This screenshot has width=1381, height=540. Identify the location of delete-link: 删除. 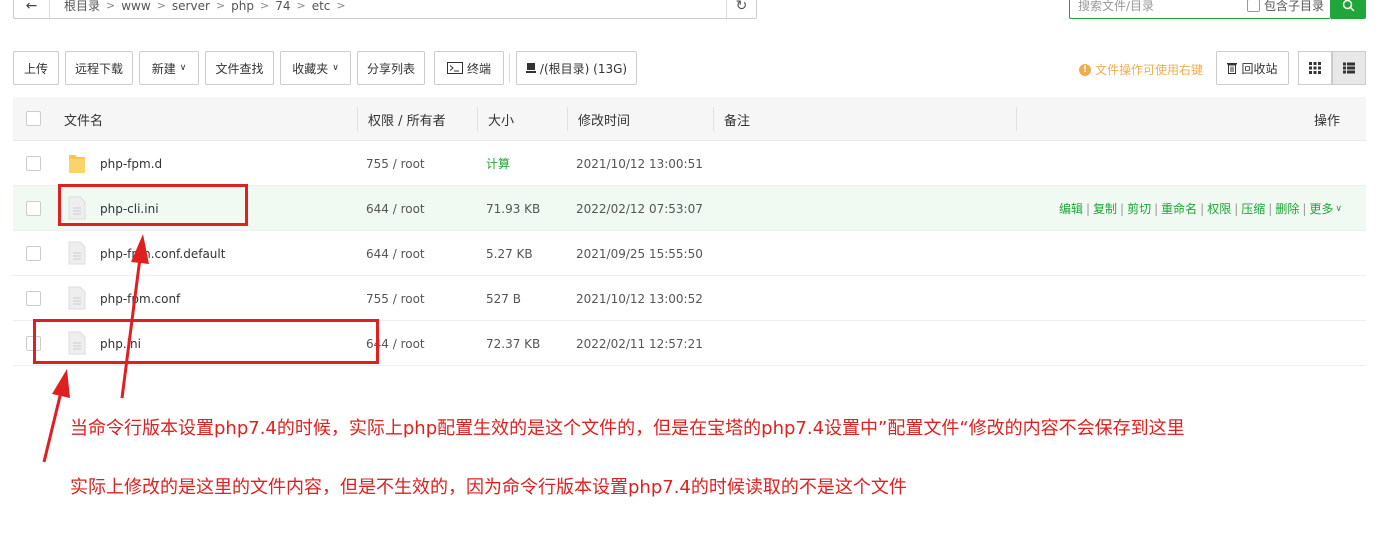
(1287, 208).